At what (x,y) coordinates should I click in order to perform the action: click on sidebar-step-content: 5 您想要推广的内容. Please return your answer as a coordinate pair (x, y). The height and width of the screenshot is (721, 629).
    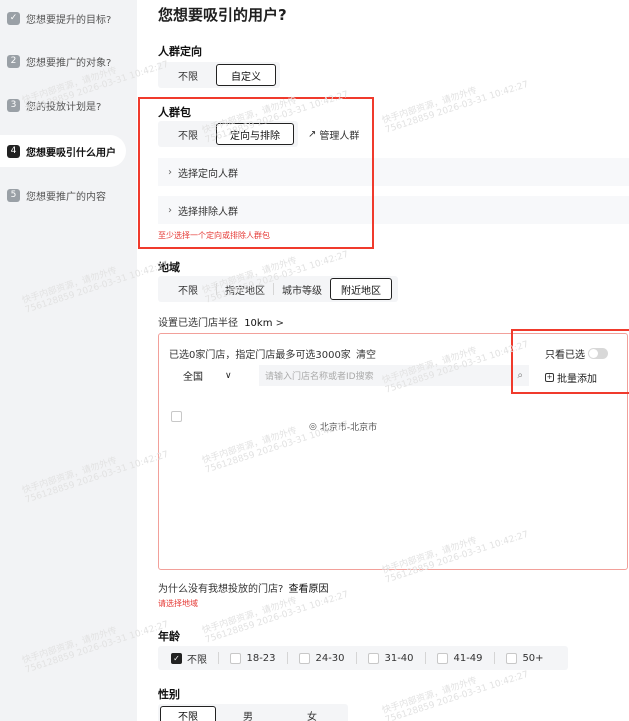
    Looking at the image, I should click on (63, 195).